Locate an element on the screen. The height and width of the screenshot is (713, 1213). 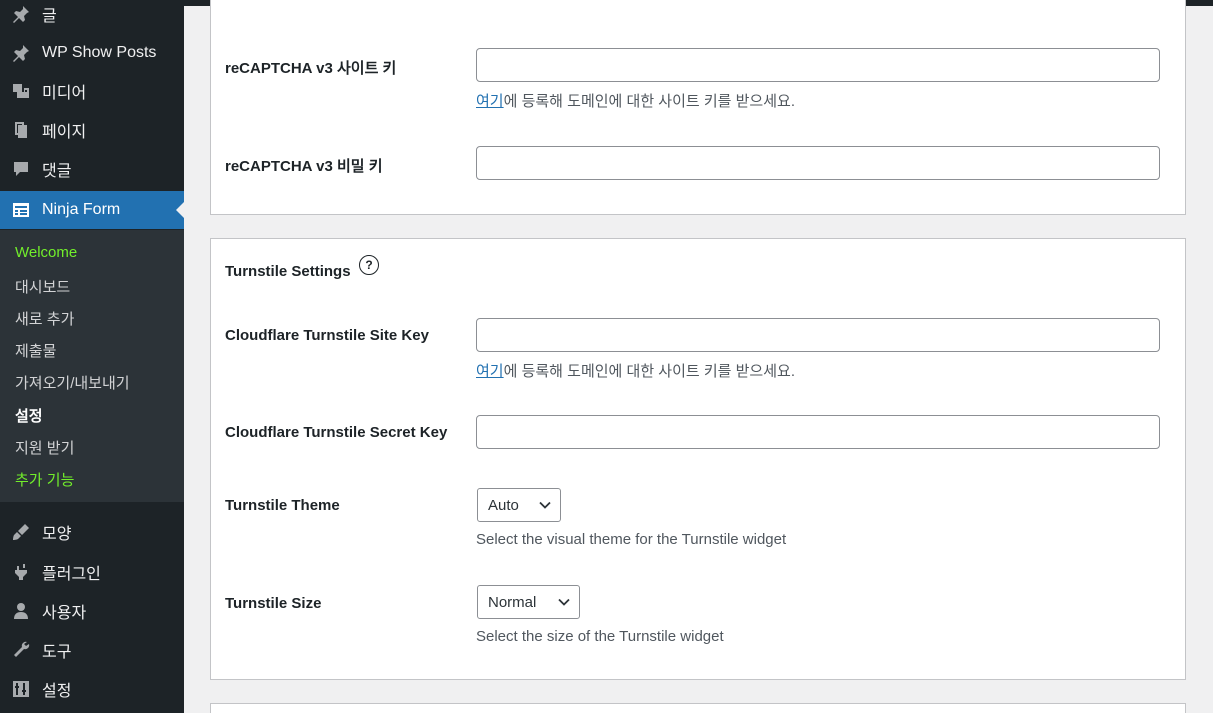
recaptcha-secret-key-label: reCAPTCHA v3 비밀 키 is located at coordinates (304, 166).